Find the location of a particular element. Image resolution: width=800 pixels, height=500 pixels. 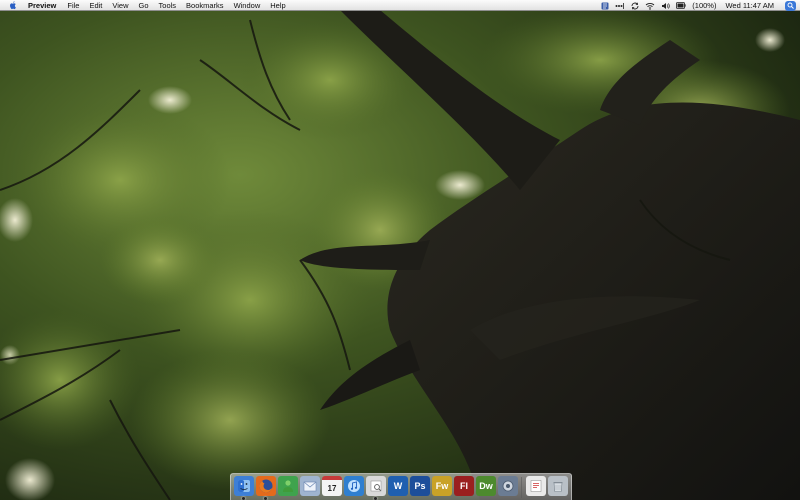

system-preferences-icon is located at coordinates (508, 486).